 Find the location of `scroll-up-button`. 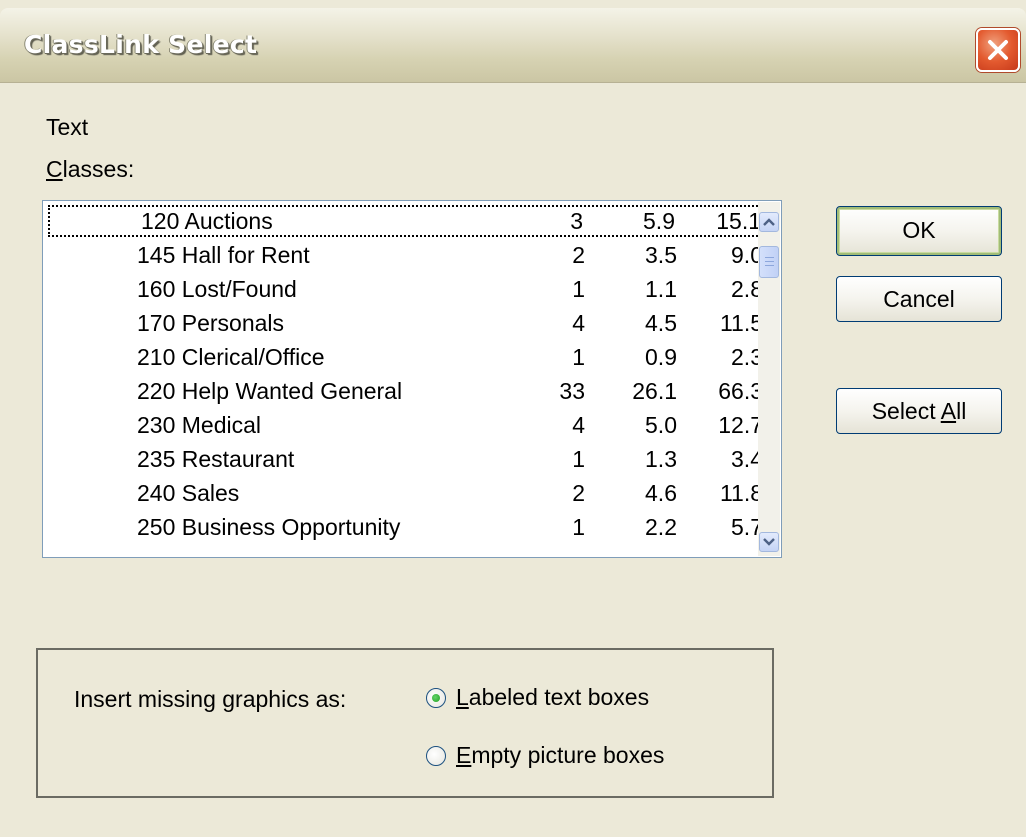

scroll-up-button is located at coordinates (769, 222).